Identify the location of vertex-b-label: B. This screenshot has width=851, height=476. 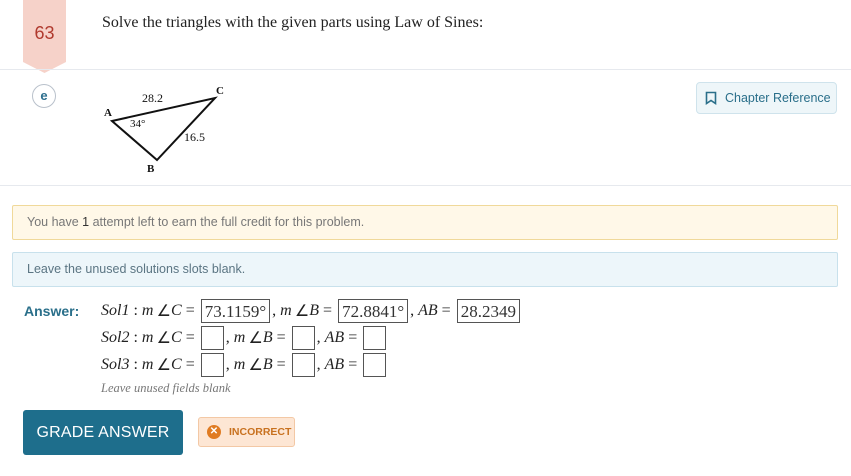
(151, 169).